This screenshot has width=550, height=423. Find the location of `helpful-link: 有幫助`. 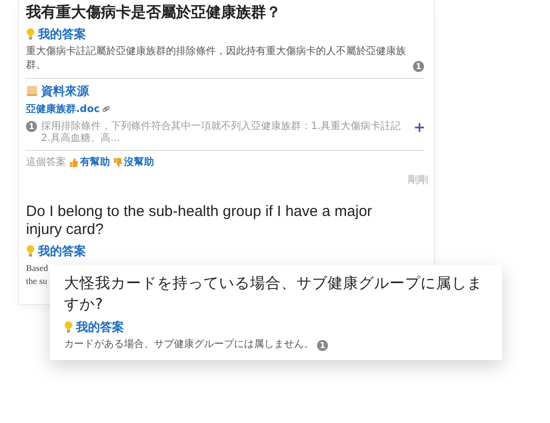

helpful-link: 有幫助 is located at coordinates (90, 162).